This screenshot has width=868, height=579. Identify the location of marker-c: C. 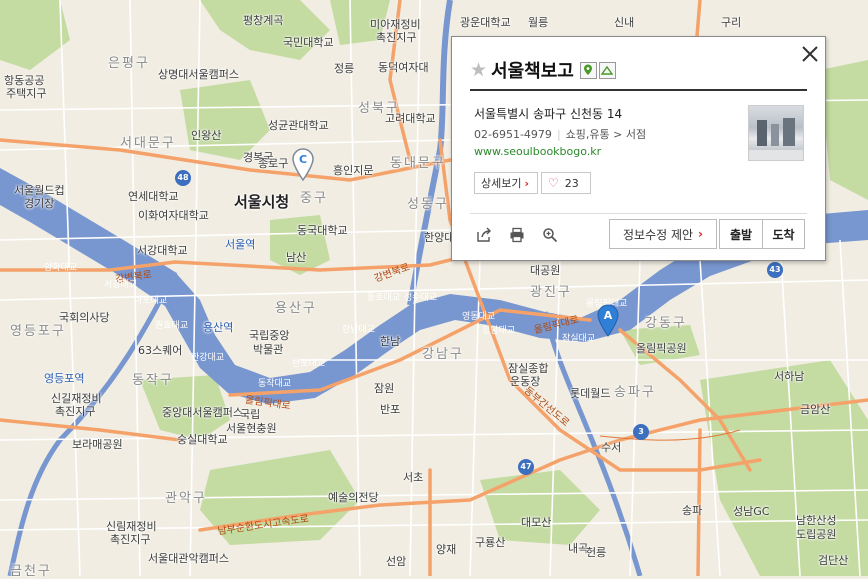
(303, 164).